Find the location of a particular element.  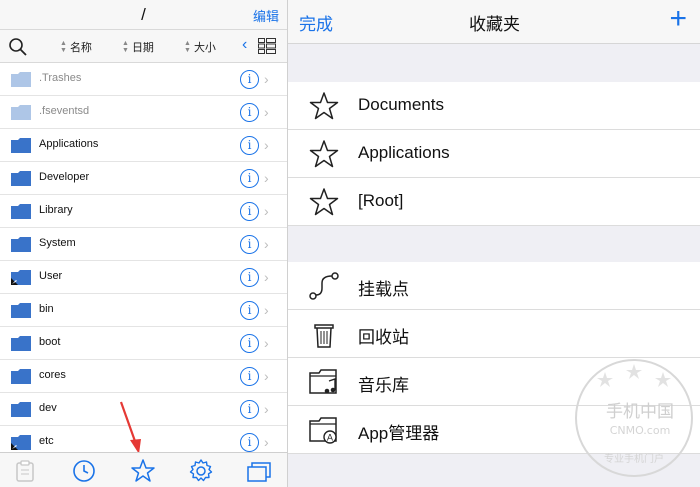

file-name: .fseventsd is located at coordinates (64, 111).